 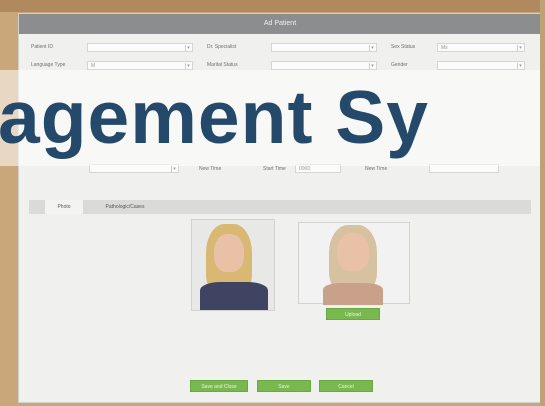 I want to click on photo-1-shirt, so click(x=234, y=296).